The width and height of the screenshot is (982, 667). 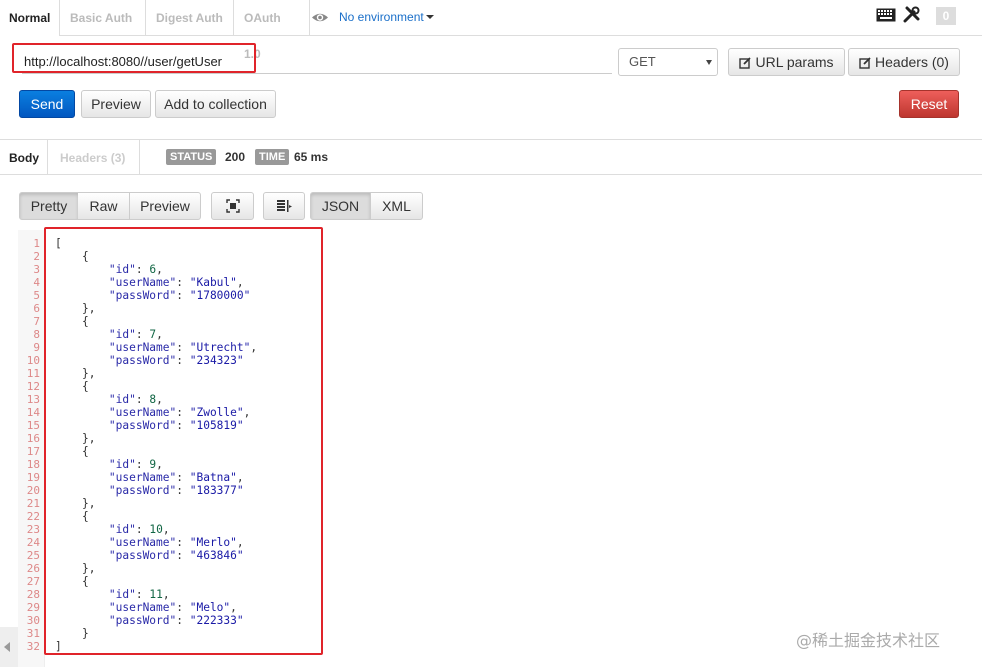 What do you see at coordinates (33, 529) in the screenshot?
I see `line-number: 23` at bounding box center [33, 529].